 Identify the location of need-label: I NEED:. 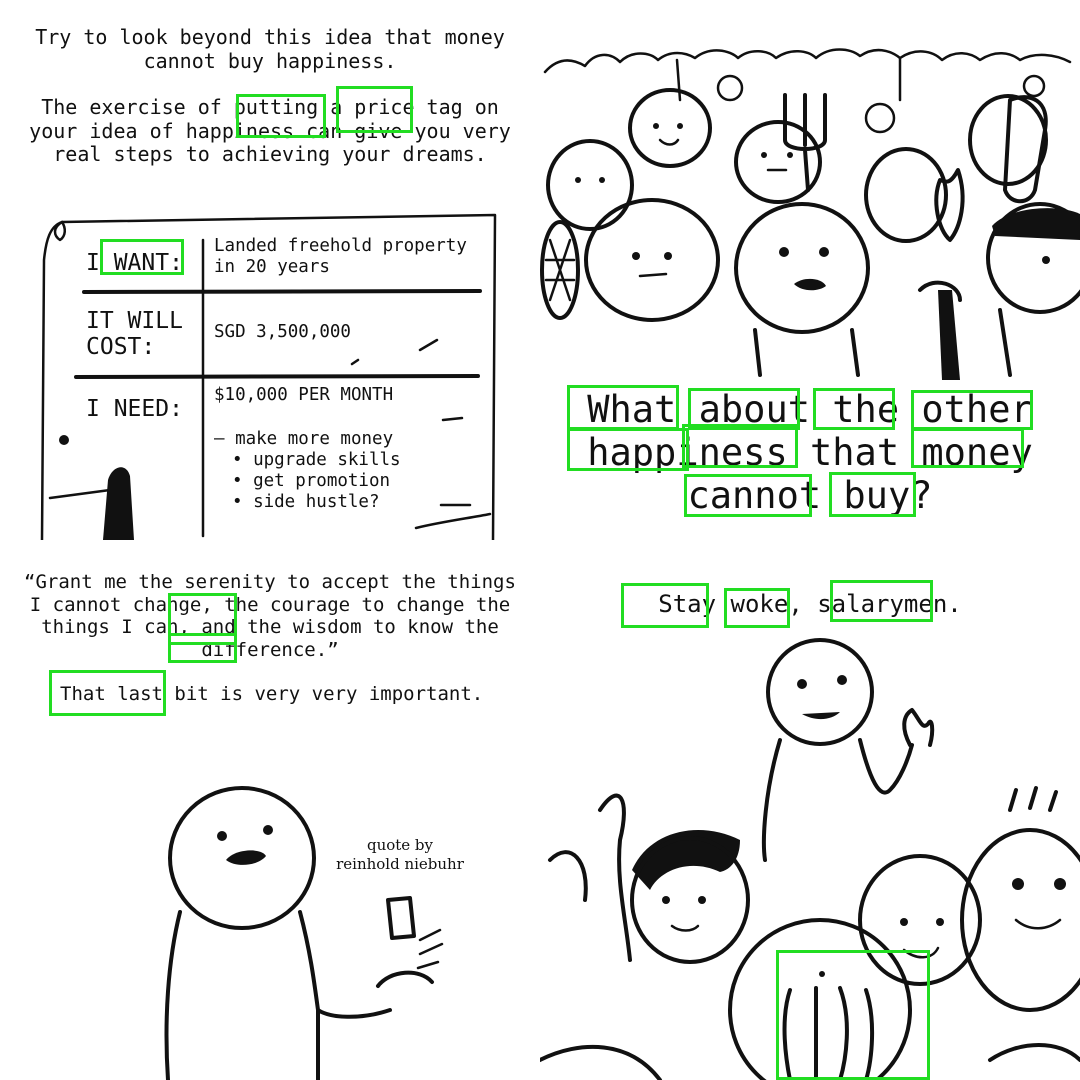
(134, 409).